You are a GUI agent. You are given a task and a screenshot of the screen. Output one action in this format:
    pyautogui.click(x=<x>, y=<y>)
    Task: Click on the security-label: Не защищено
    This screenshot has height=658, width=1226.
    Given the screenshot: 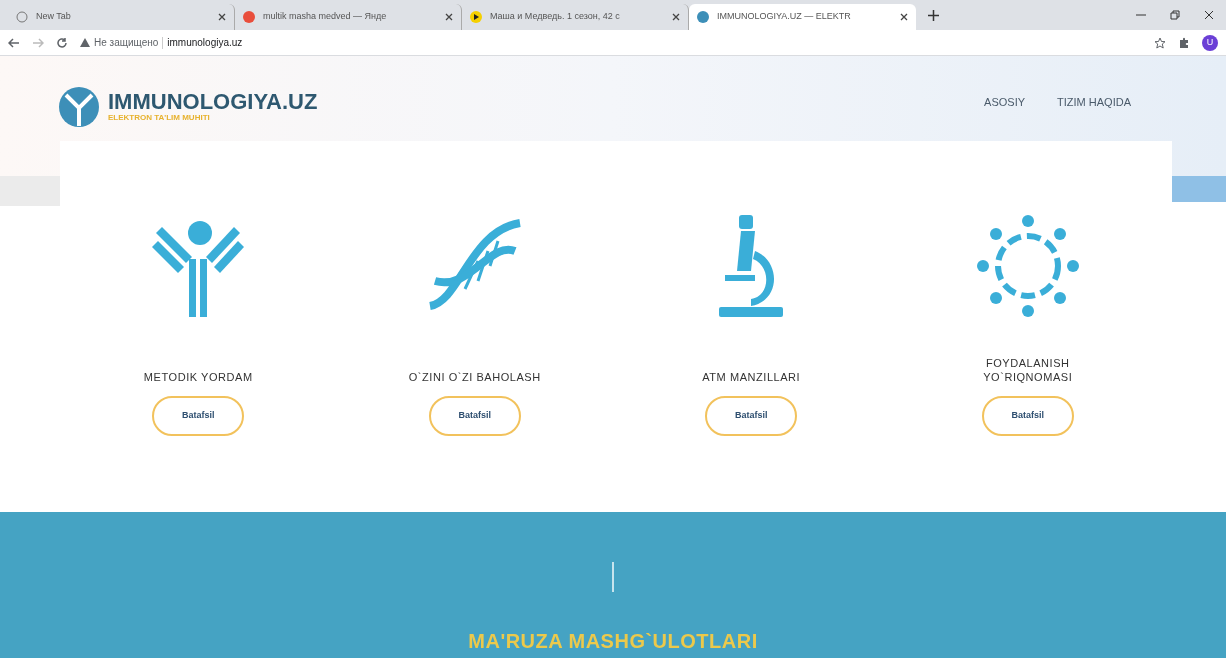 What is the action you would take?
    pyautogui.click(x=126, y=43)
    